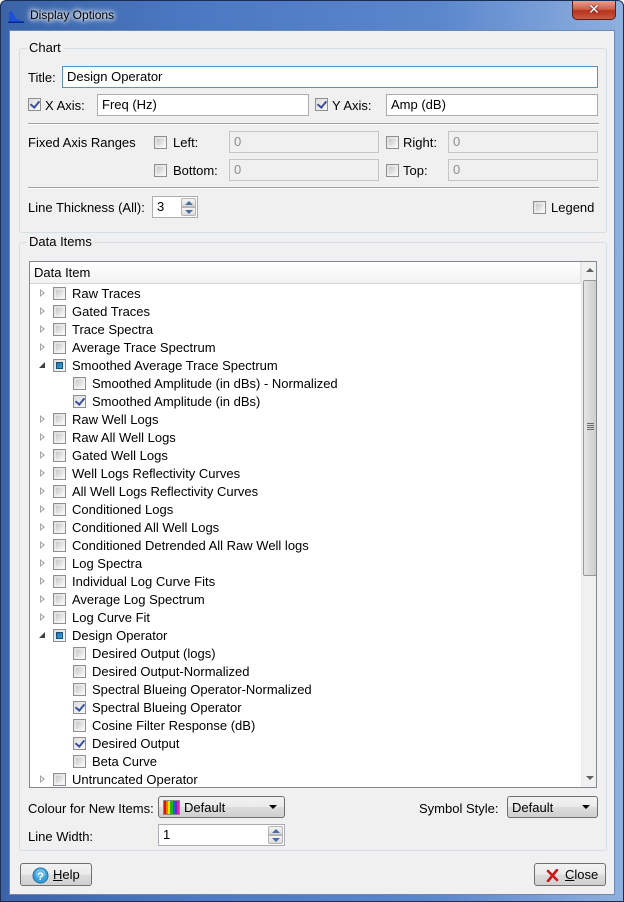 The image size is (624, 902). Describe the element at coordinates (305, 600) in the screenshot. I see `tree-item: Average Log Spectrum` at that location.